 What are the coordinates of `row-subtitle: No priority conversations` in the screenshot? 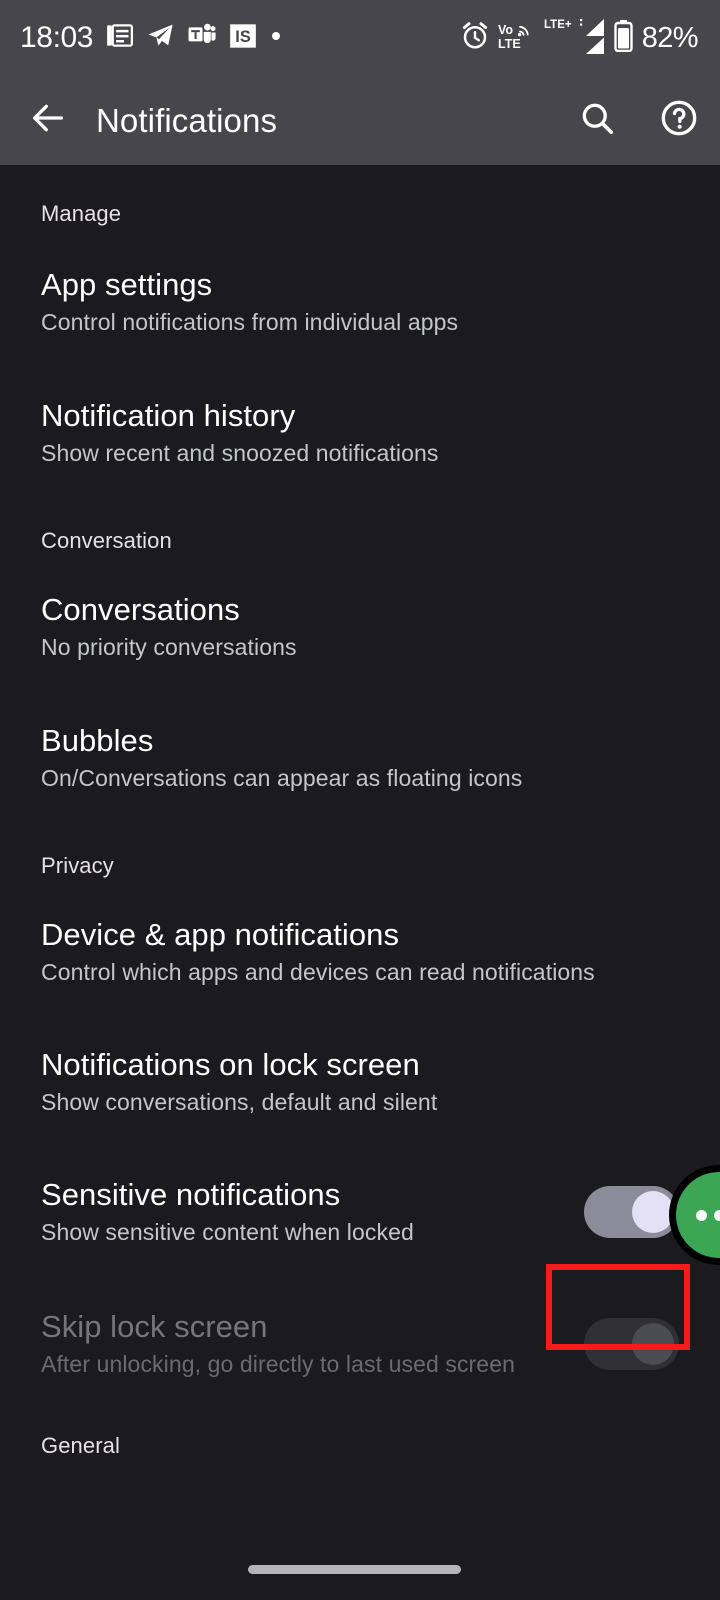 It's located at (169, 646).